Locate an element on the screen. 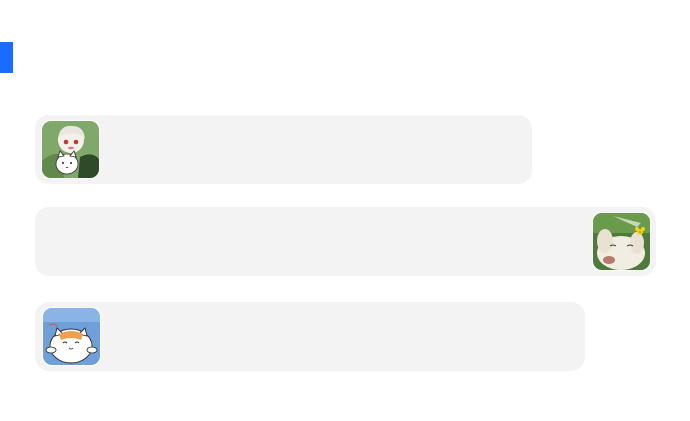 This screenshot has width=690, height=421. active-indicator is located at coordinates (6, 57).